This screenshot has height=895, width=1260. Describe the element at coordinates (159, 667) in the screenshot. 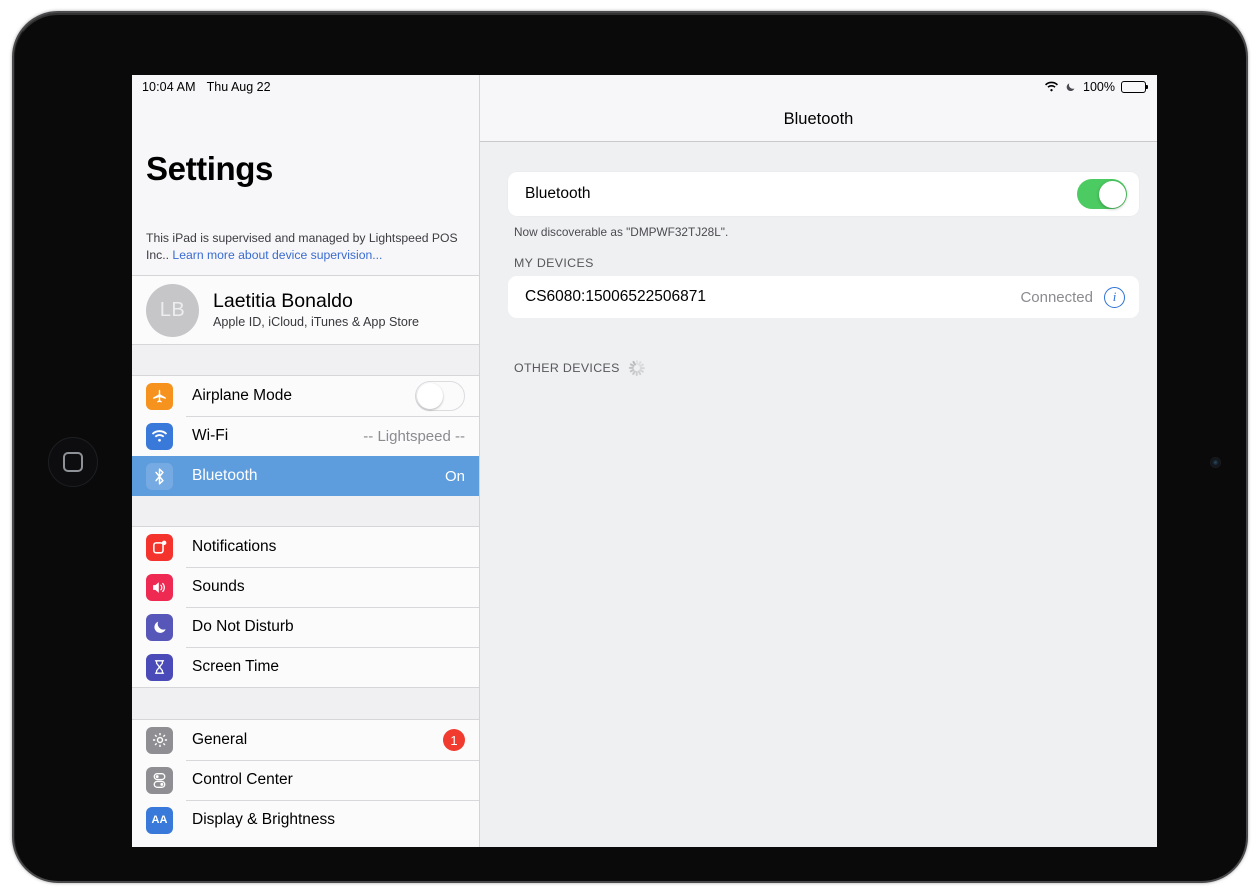

I see `hourglass-icon` at that location.